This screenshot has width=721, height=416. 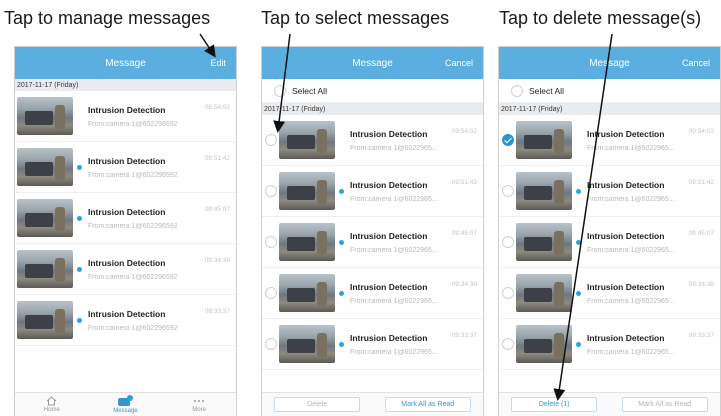 What do you see at coordinates (199, 404) in the screenshot?
I see `tab-more: More` at bounding box center [199, 404].